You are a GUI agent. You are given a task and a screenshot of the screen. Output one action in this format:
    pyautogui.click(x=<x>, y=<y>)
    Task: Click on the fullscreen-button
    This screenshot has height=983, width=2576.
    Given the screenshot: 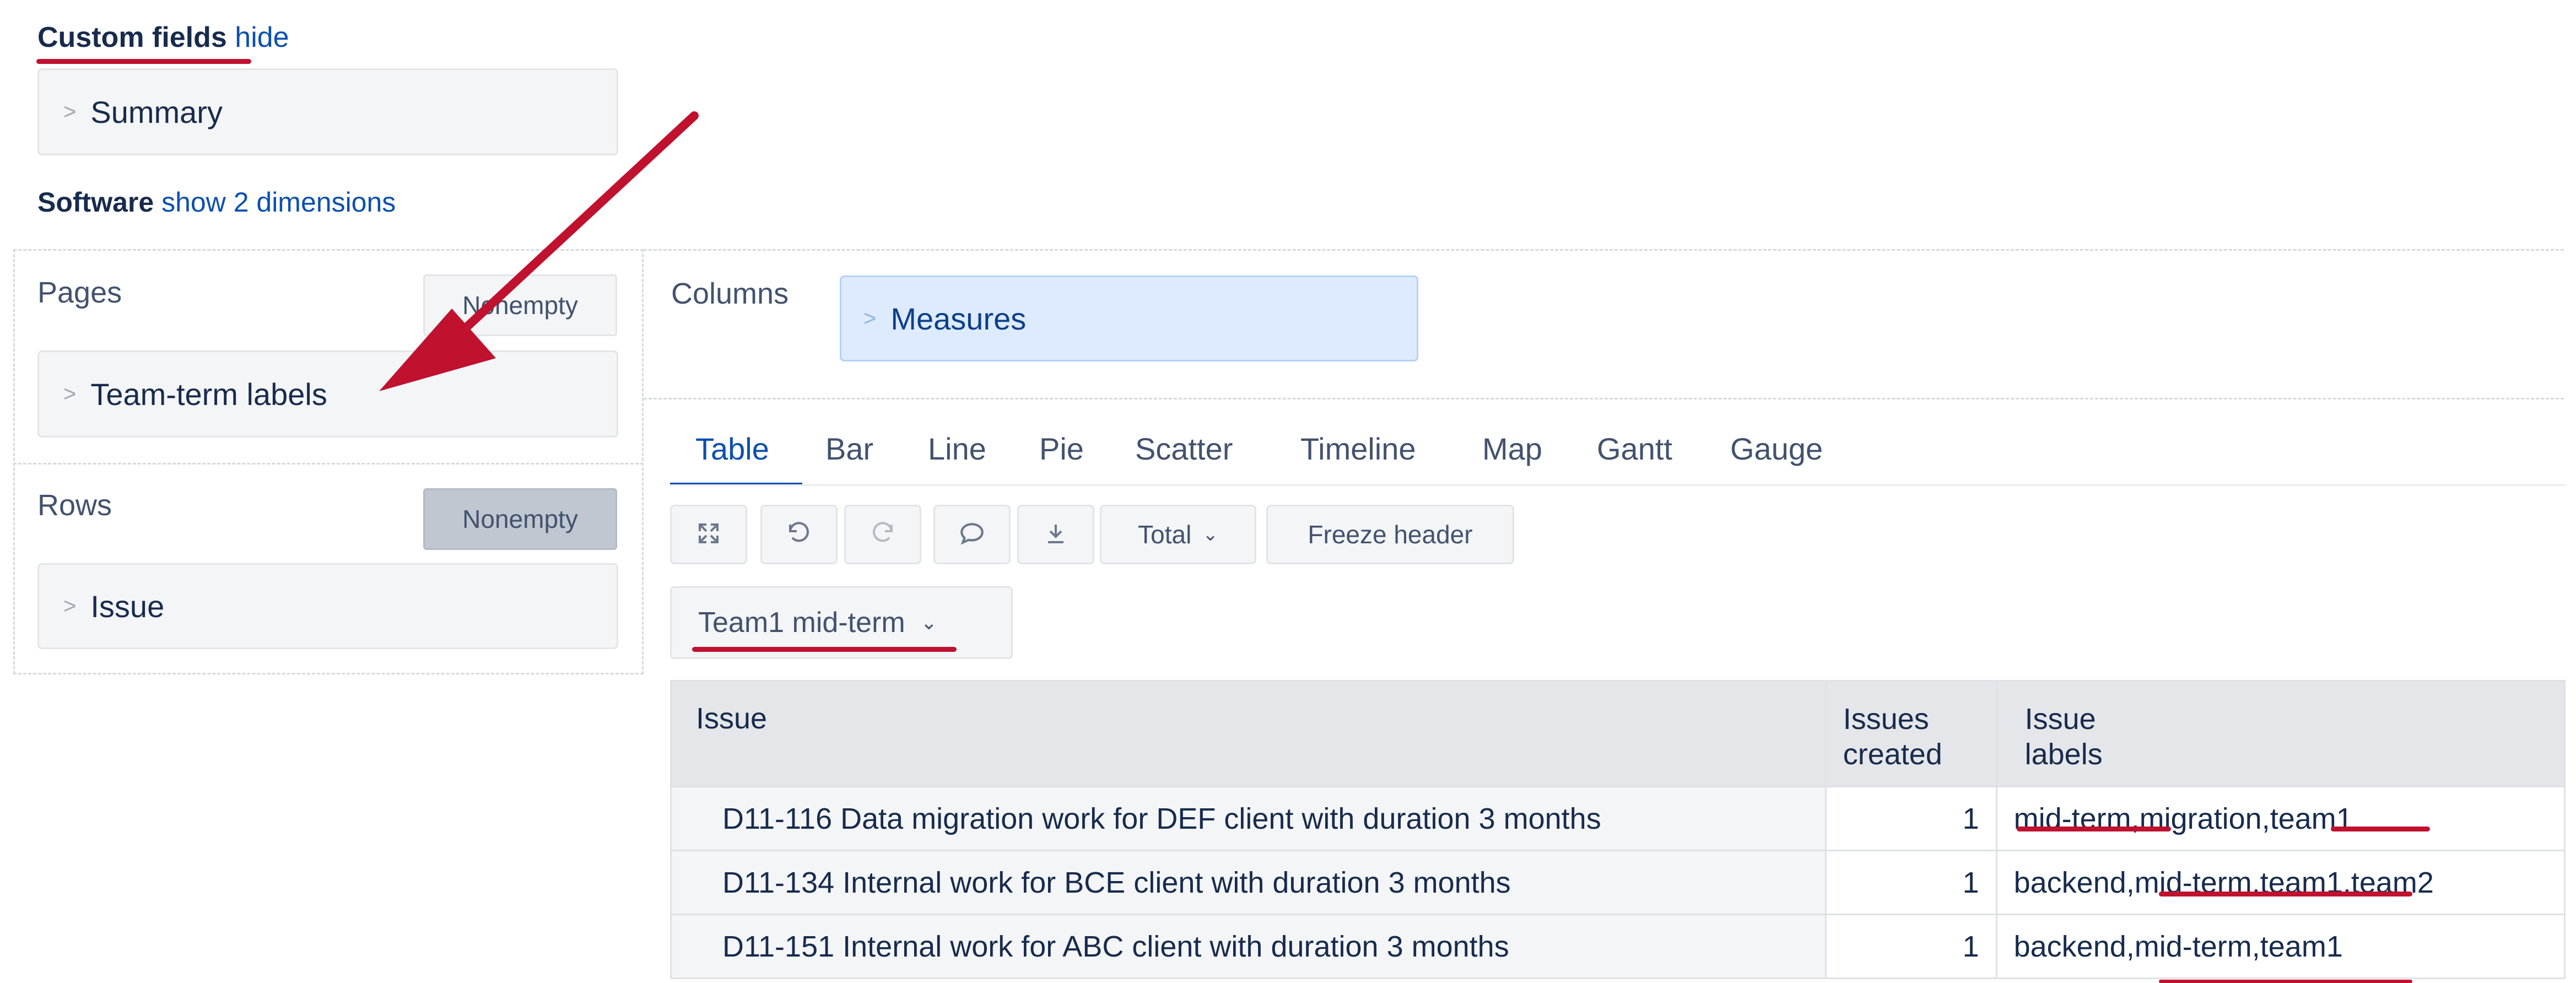 What is the action you would take?
    pyautogui.click(x=708, y=534)
    